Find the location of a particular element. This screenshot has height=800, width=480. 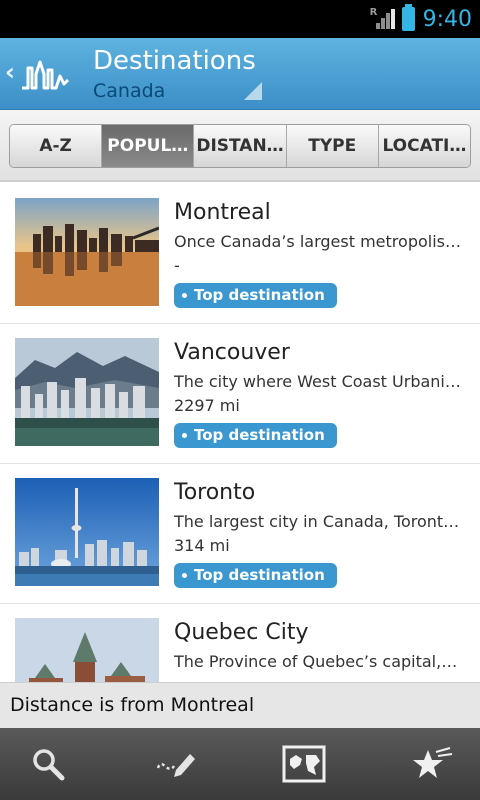

destination-name: Toronto is located at coordinates (215, 492).